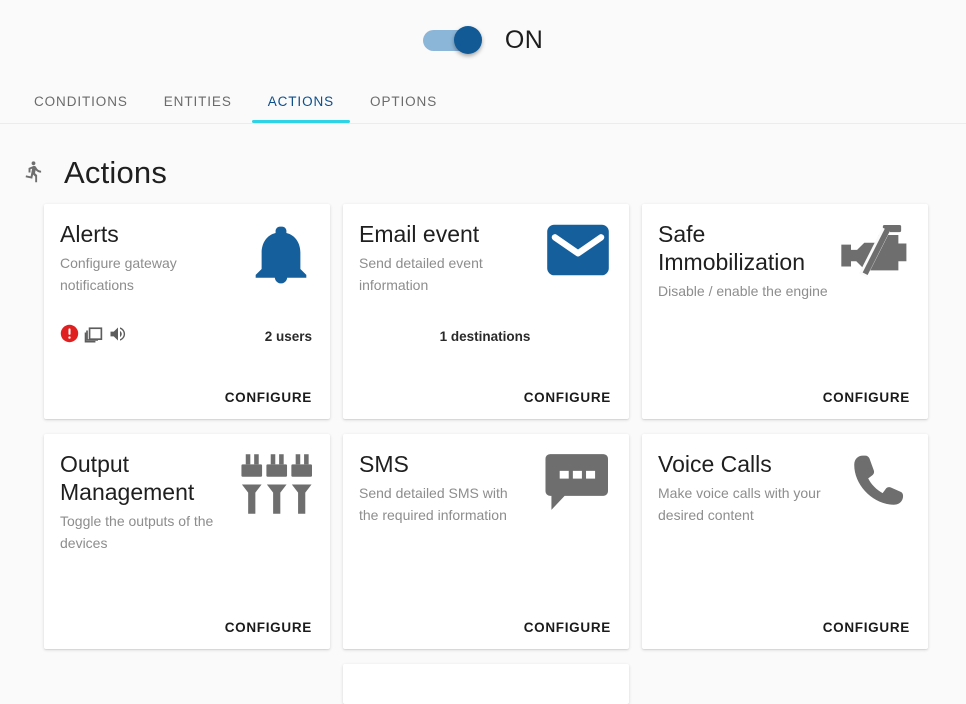  I want to click on page-header: Actions, so click(483, 157).